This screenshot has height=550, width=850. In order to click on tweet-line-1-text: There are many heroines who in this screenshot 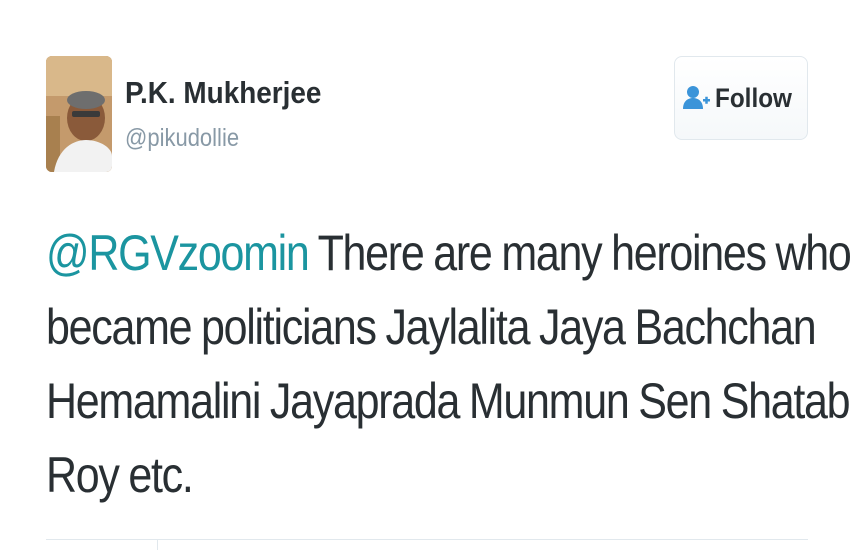, I will do `click(579, 253)`.